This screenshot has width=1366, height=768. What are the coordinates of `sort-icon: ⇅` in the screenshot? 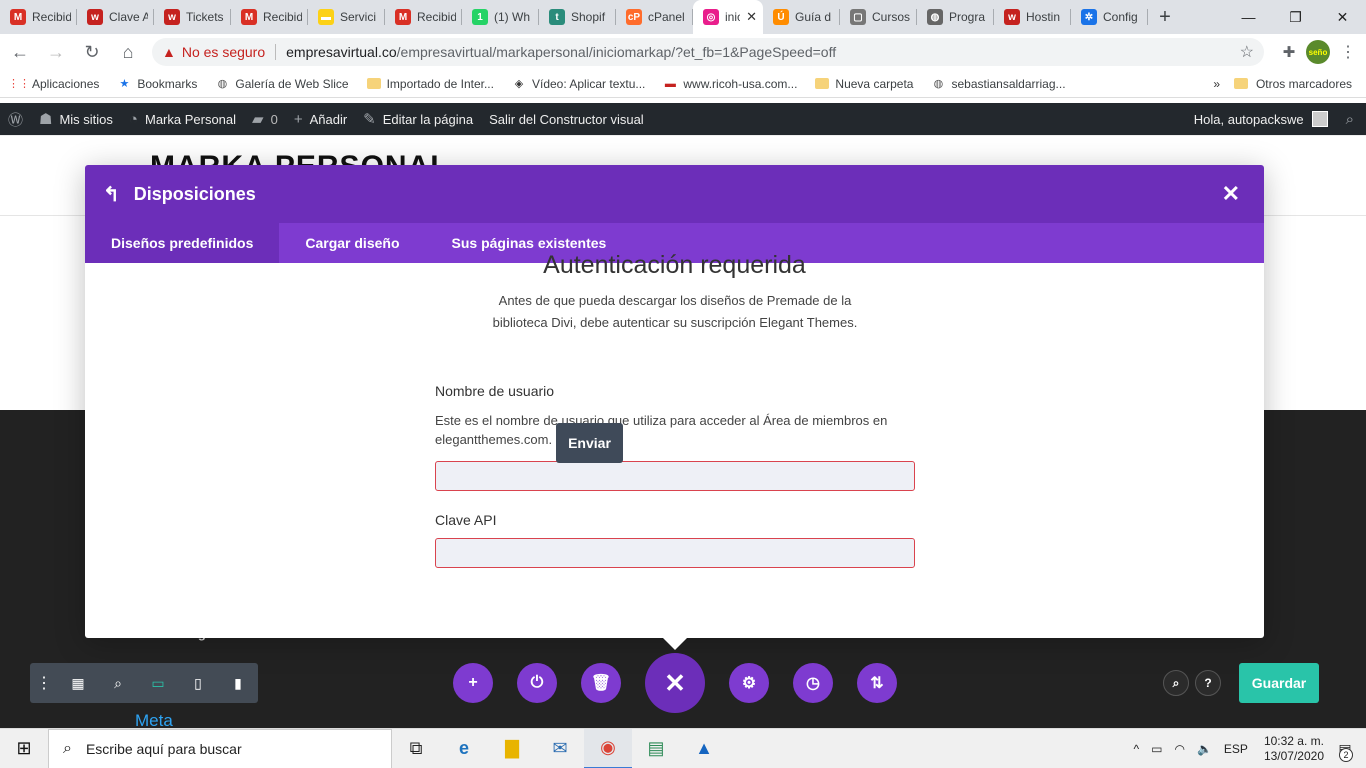 It's located at (877, 683).